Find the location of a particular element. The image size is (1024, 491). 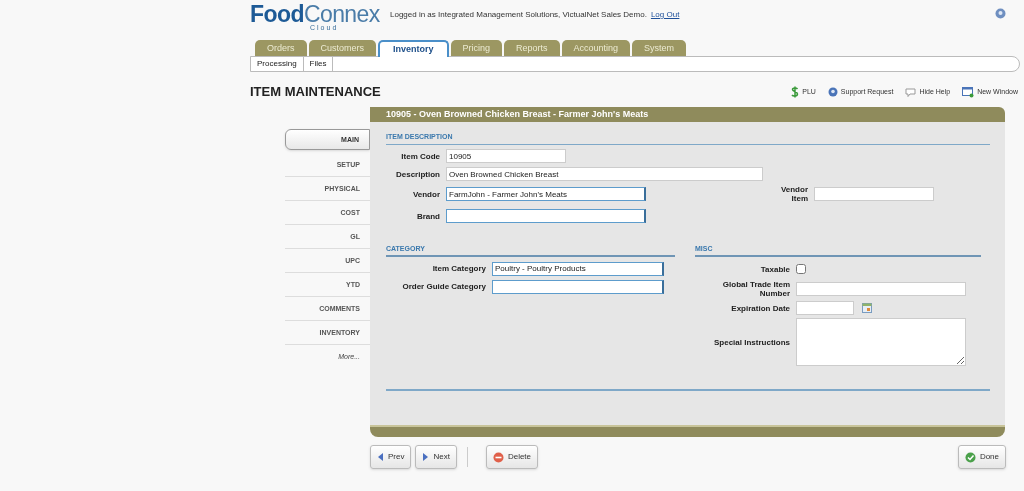

new-window-icon is located at coordinates (968, 92).